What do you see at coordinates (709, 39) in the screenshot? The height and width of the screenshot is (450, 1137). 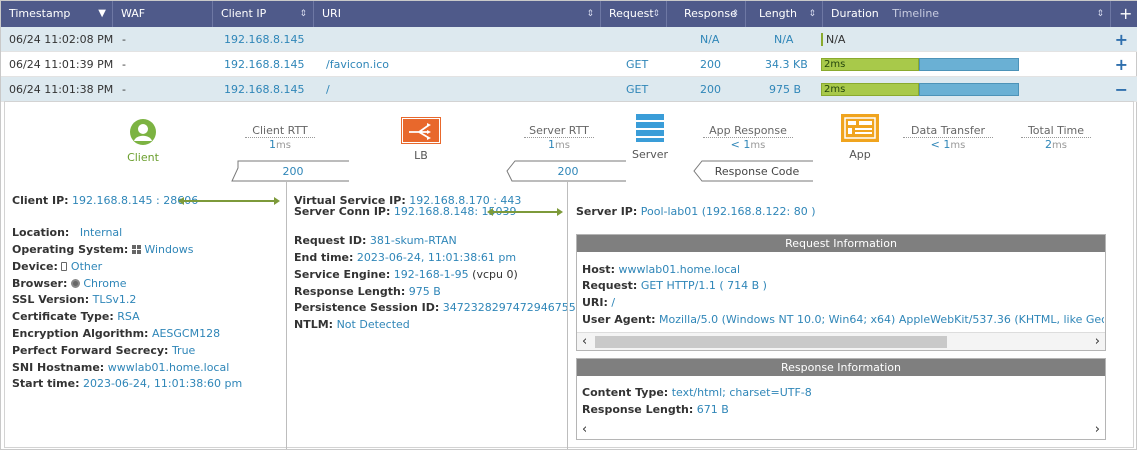 I see `row-response: N/A` at bounding box center [709, 39].